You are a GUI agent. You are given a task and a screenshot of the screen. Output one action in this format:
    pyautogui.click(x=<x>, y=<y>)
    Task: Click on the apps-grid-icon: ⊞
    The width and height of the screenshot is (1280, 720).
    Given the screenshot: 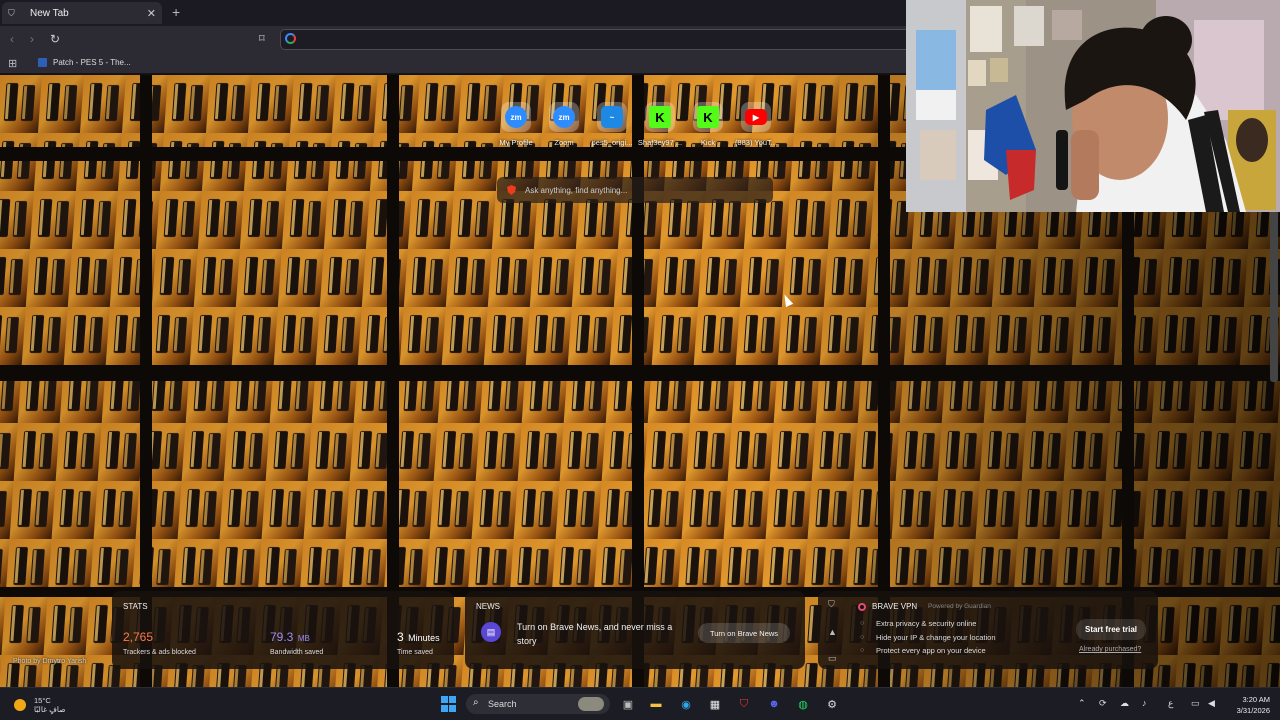 What is the action you would take?
    pyautogui.click(x=12, y=63)
    